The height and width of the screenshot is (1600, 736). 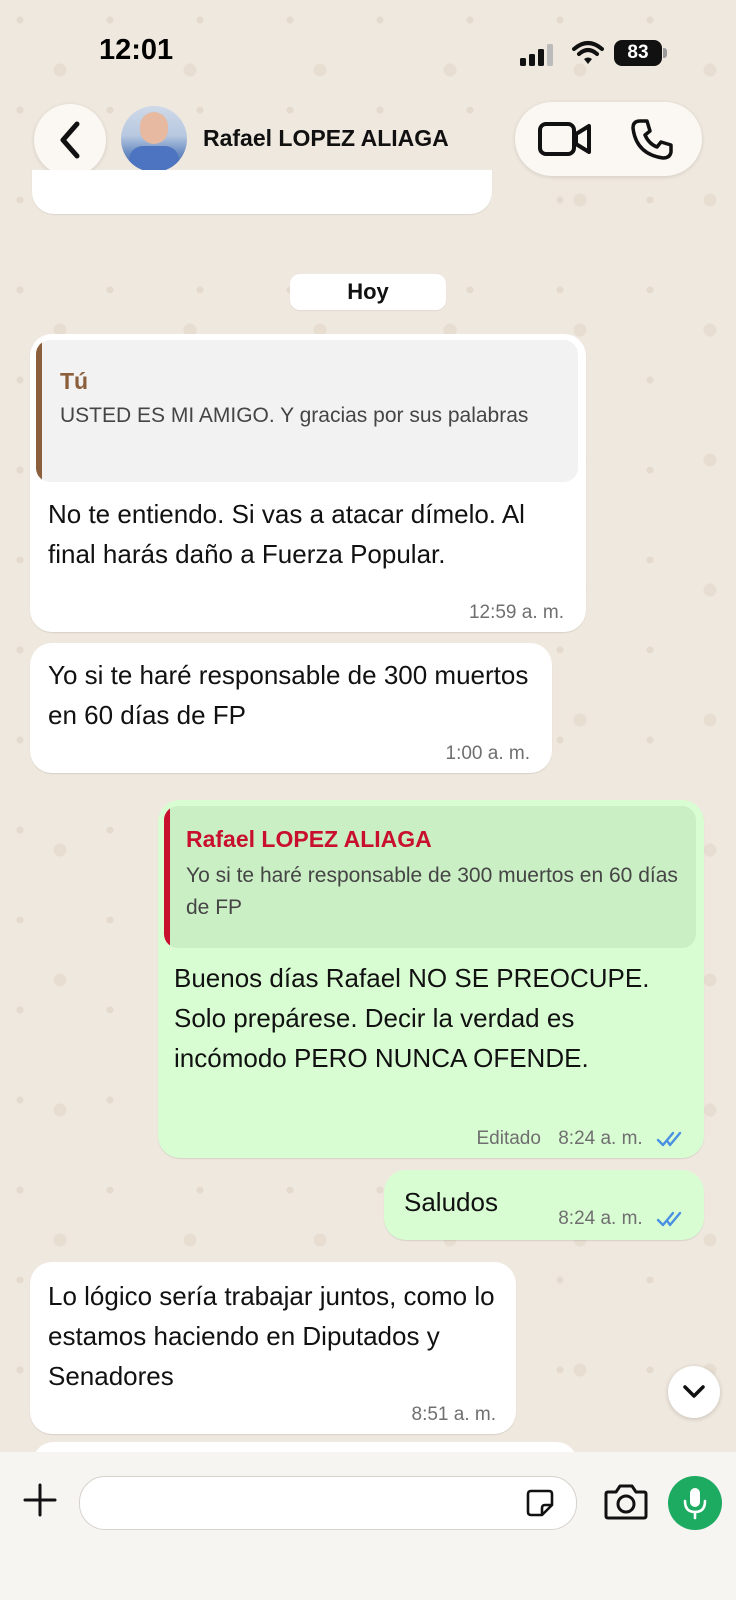 I want to click on message-meta: 8:24 a. m., so click(x=622, y=1219).